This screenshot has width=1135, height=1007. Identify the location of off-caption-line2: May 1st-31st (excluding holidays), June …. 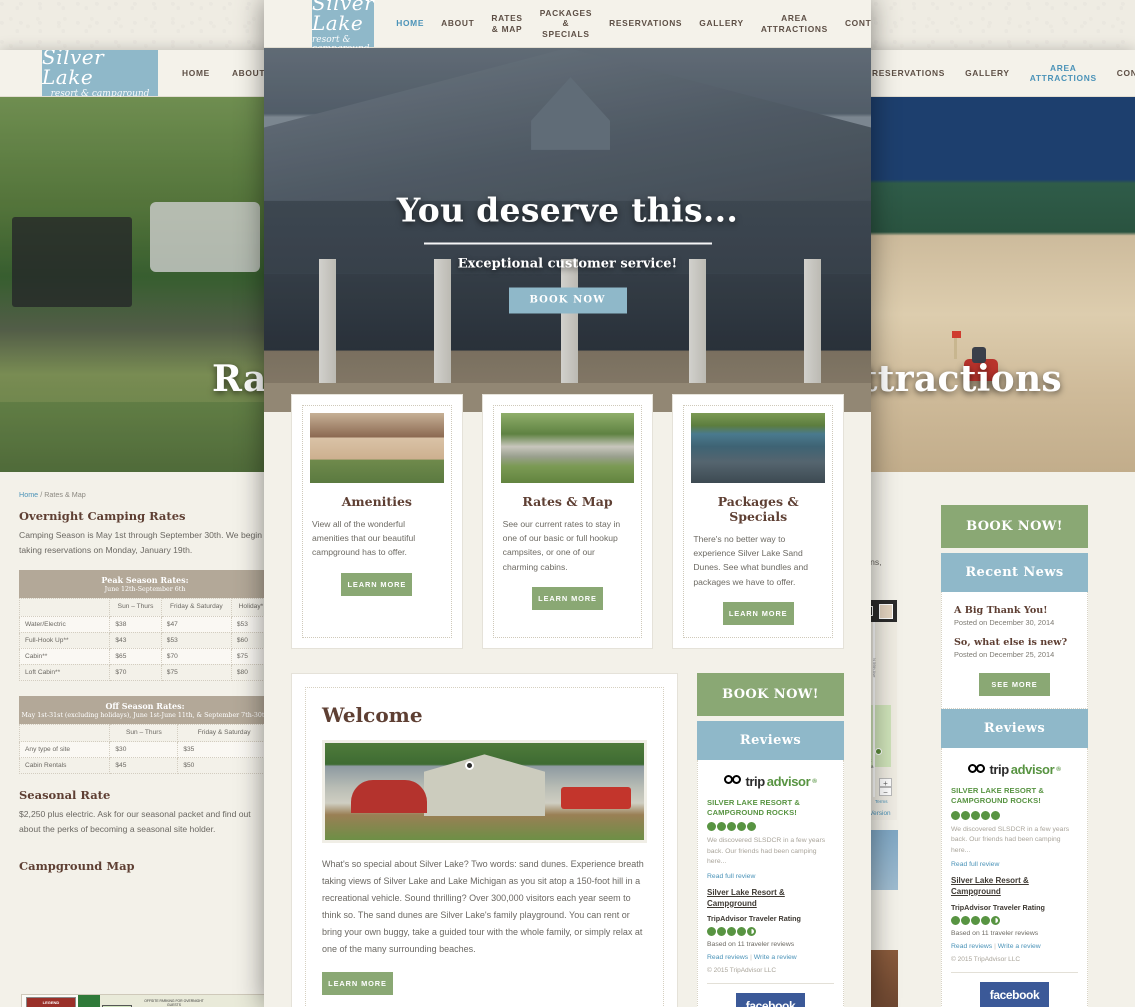
(145, 715).